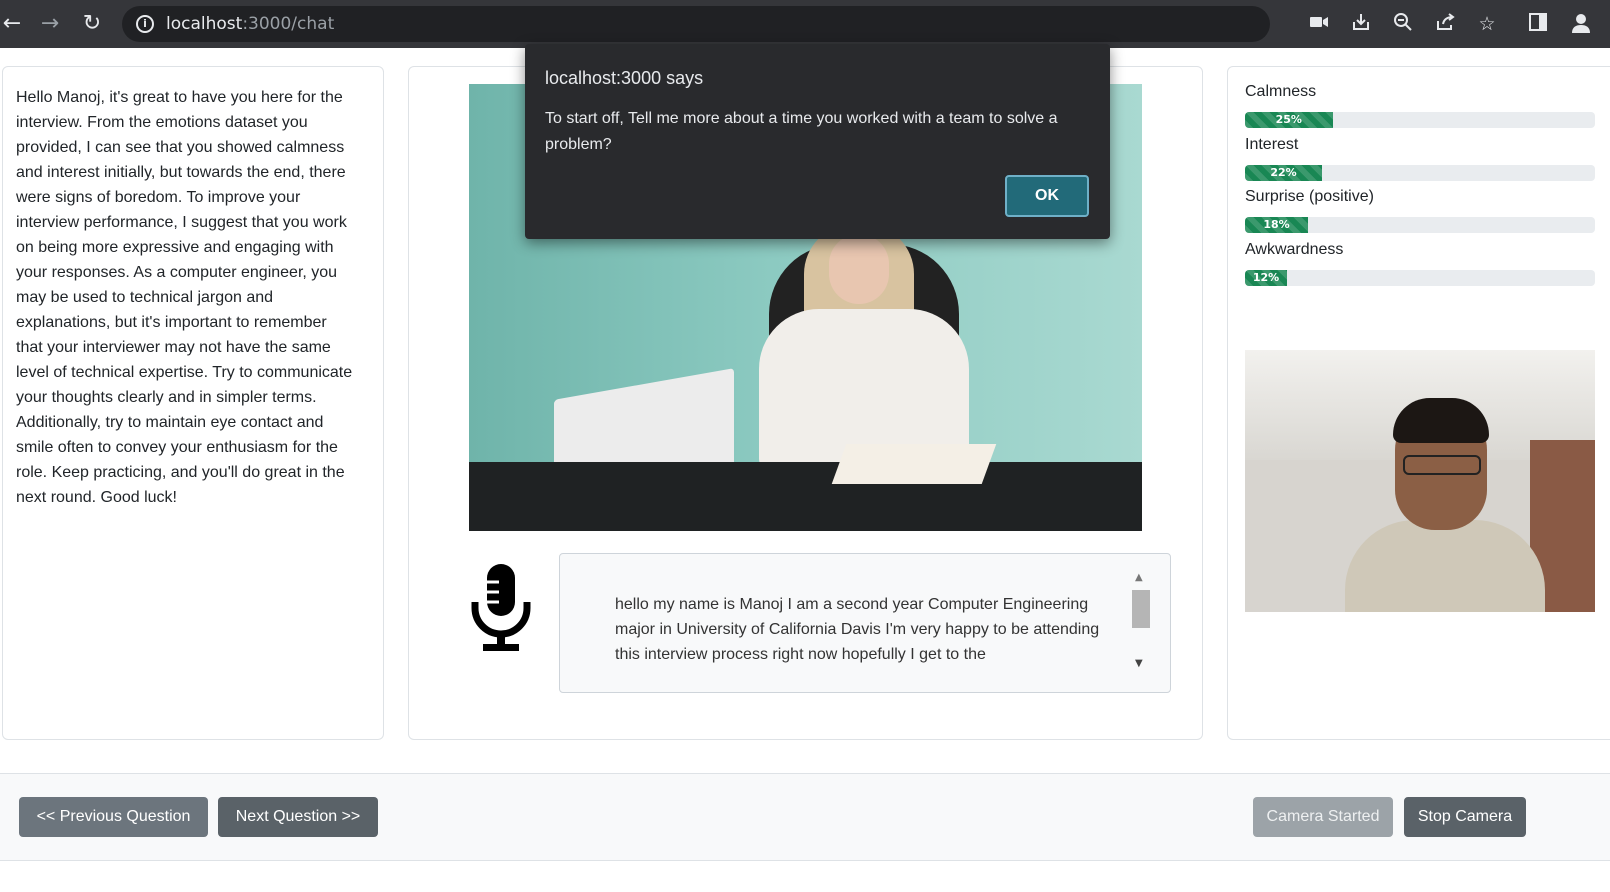  I want to click on progress-fill: 12%, so click(1266, 278).